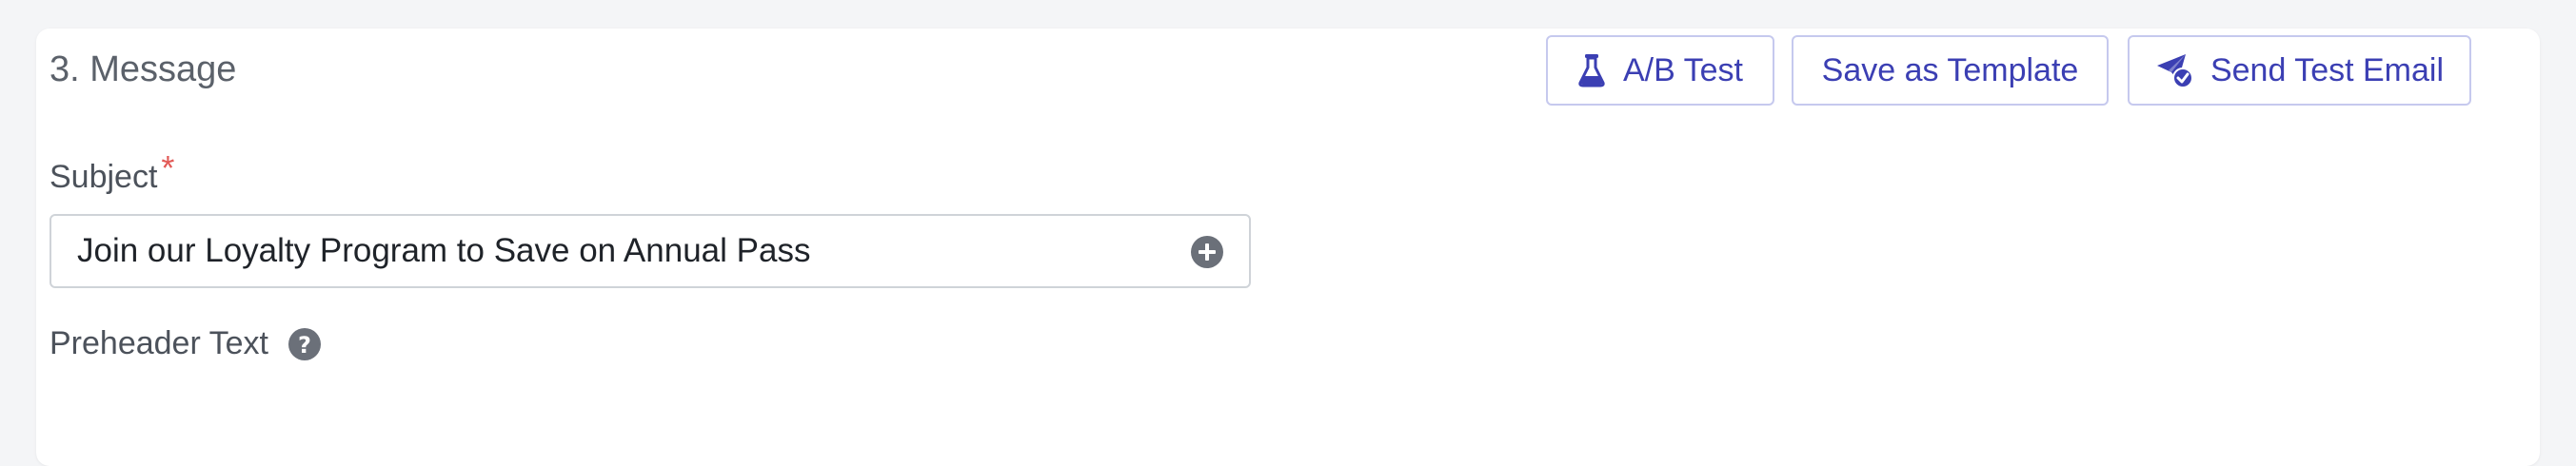  What do you see at coordinates (143, 69) in the screenshot?
I see `section-title: 3. Message` at bounding box center [143, 69].